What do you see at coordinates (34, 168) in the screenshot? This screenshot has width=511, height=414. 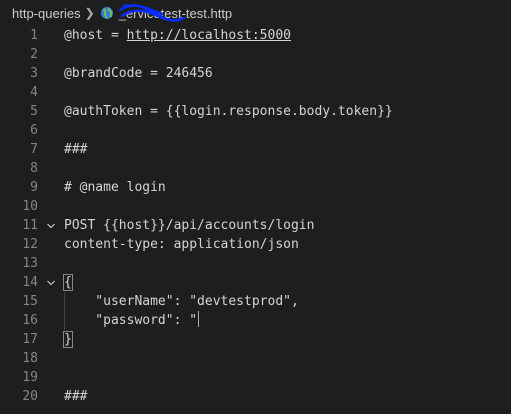 I see `line-number: 8` at bounding box center [34, 168].